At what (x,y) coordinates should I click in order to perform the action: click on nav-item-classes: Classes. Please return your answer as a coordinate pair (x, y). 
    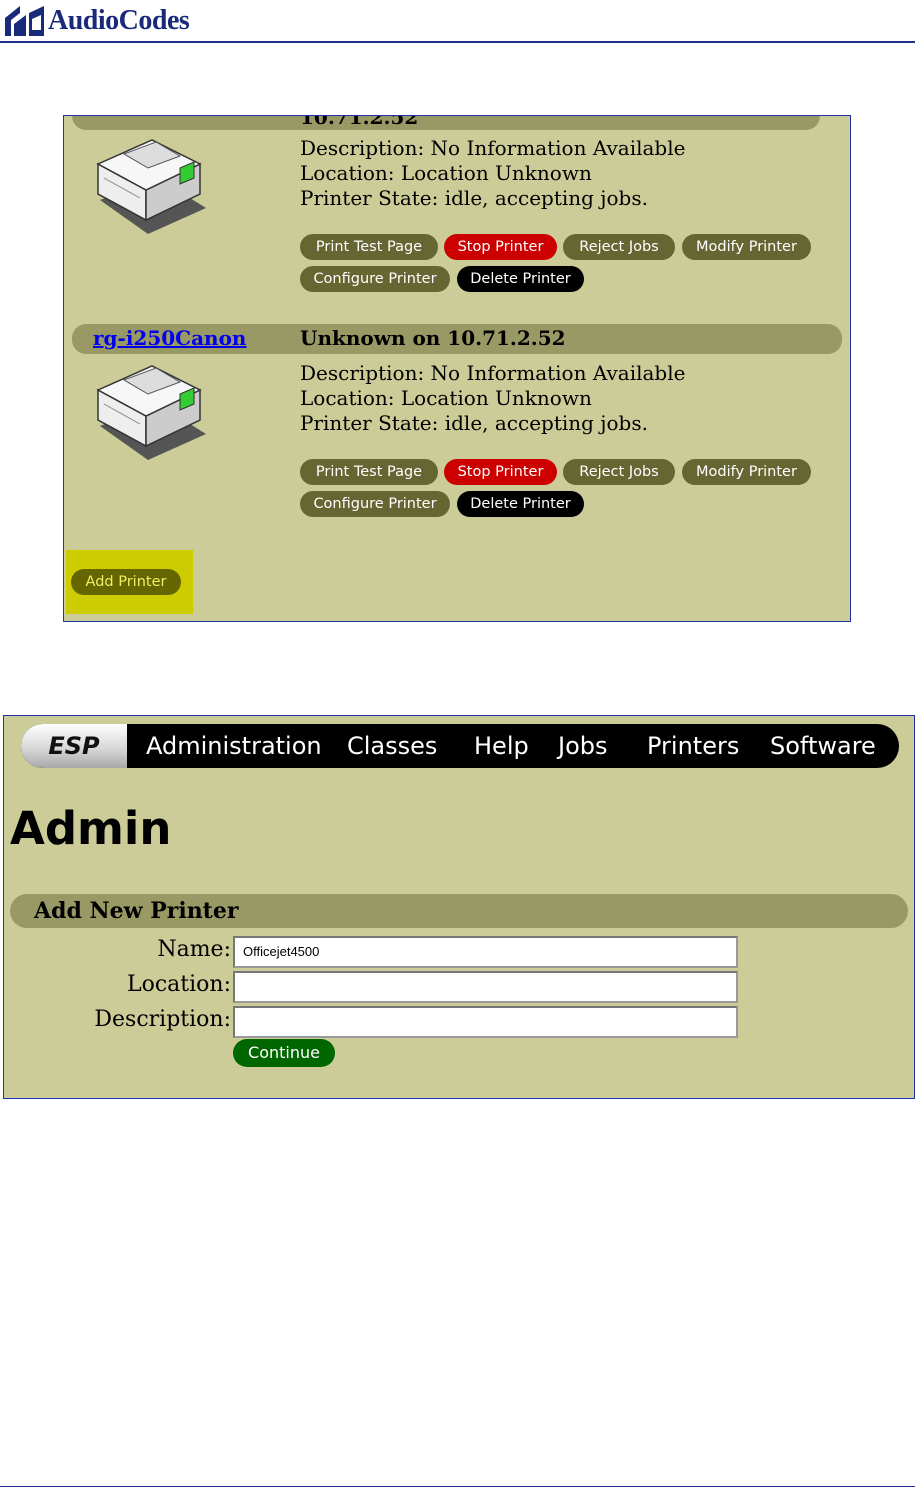
    Looking at the image, I should click on (392, 746).